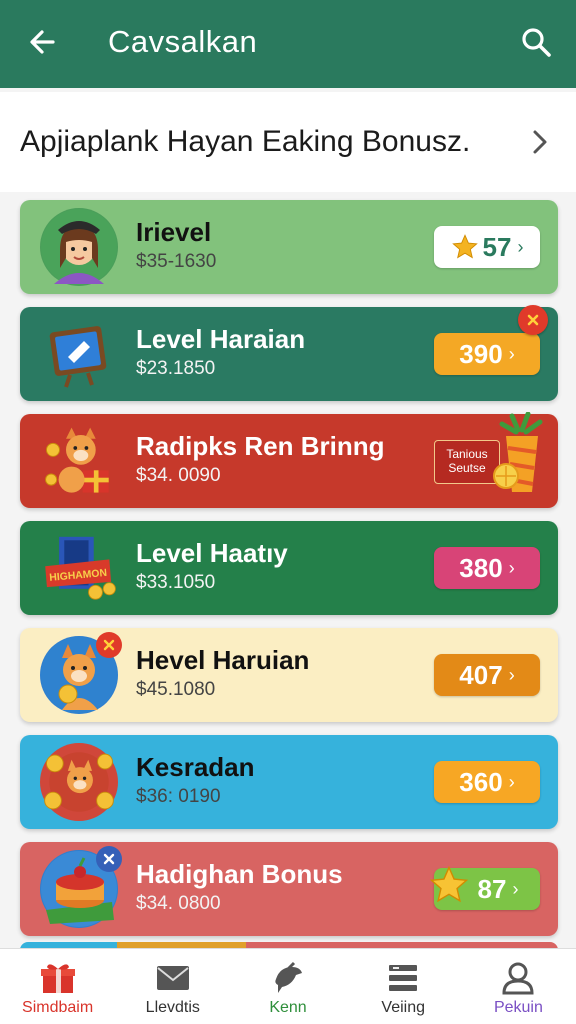 The width and height of the screenshot is (576, 1024). I want to click on value-button: 360 ›, so click(487, 782).